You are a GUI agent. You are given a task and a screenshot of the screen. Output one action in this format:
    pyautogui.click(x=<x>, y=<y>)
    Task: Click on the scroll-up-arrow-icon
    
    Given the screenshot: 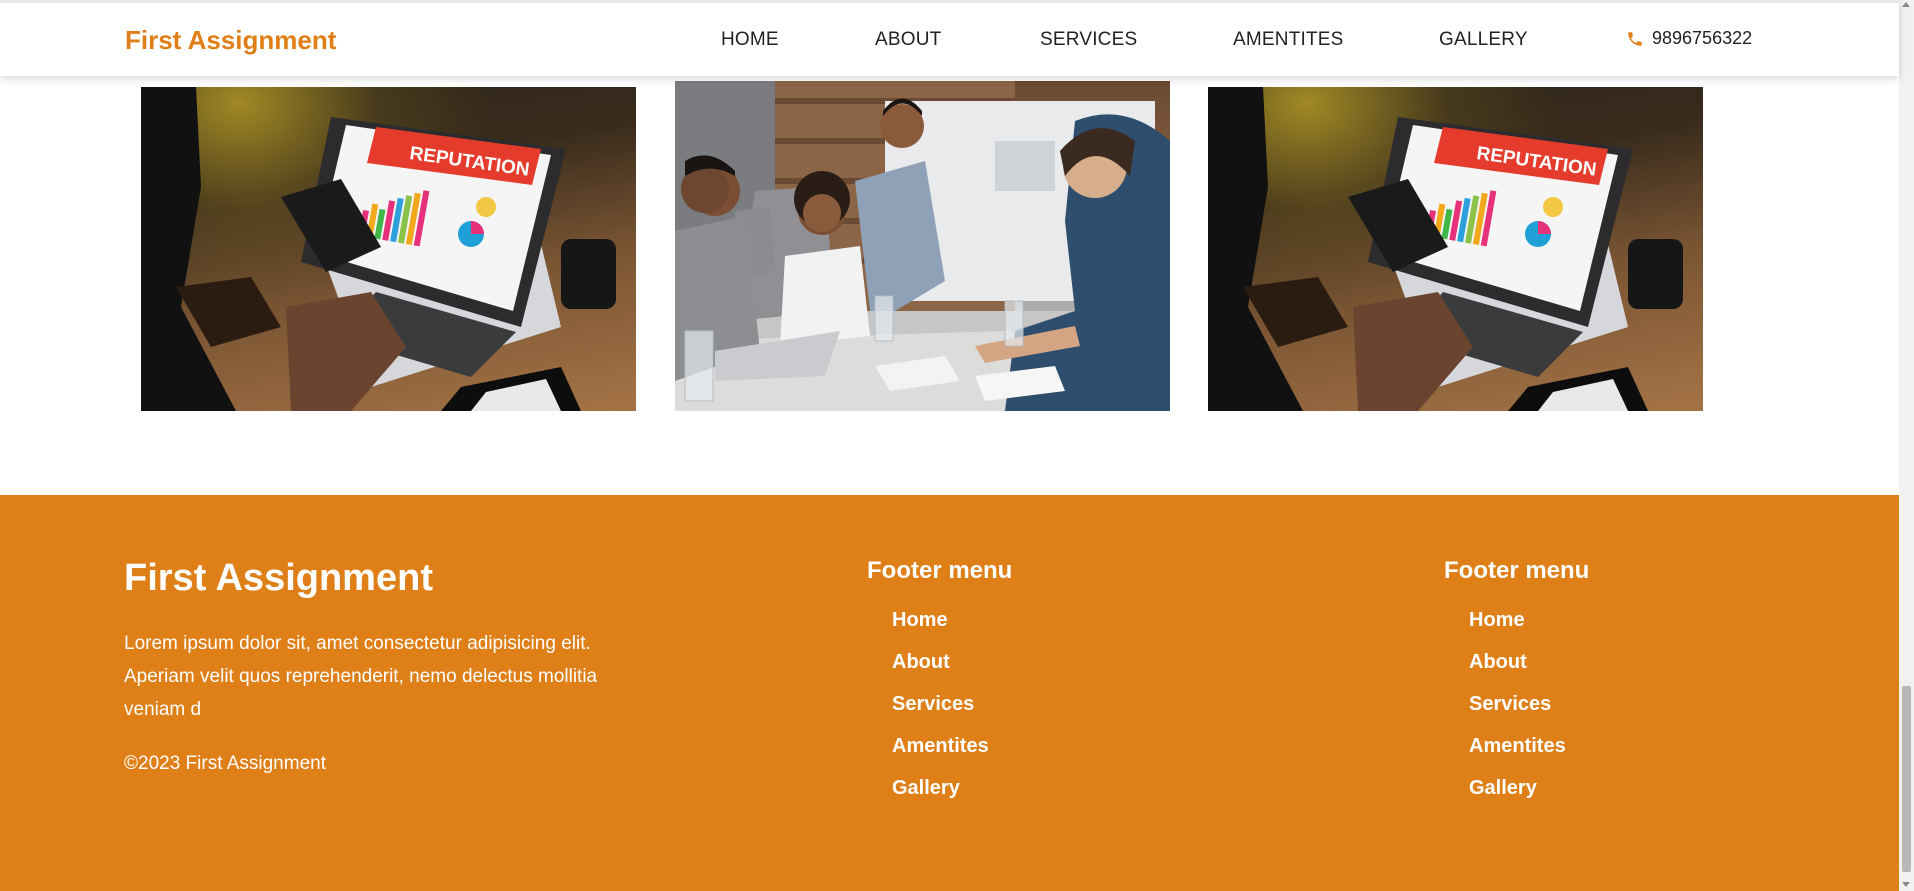 What is the action you would take?
    pyautogui.click(x=1906, y=4)
    